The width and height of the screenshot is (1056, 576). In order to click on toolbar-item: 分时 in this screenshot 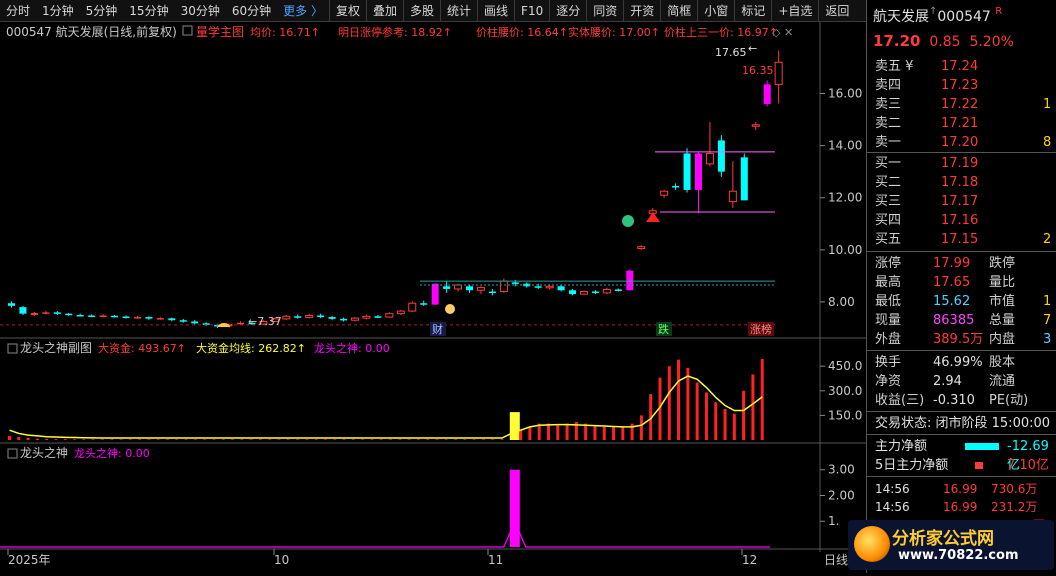, I will do `click(18, 11)`.